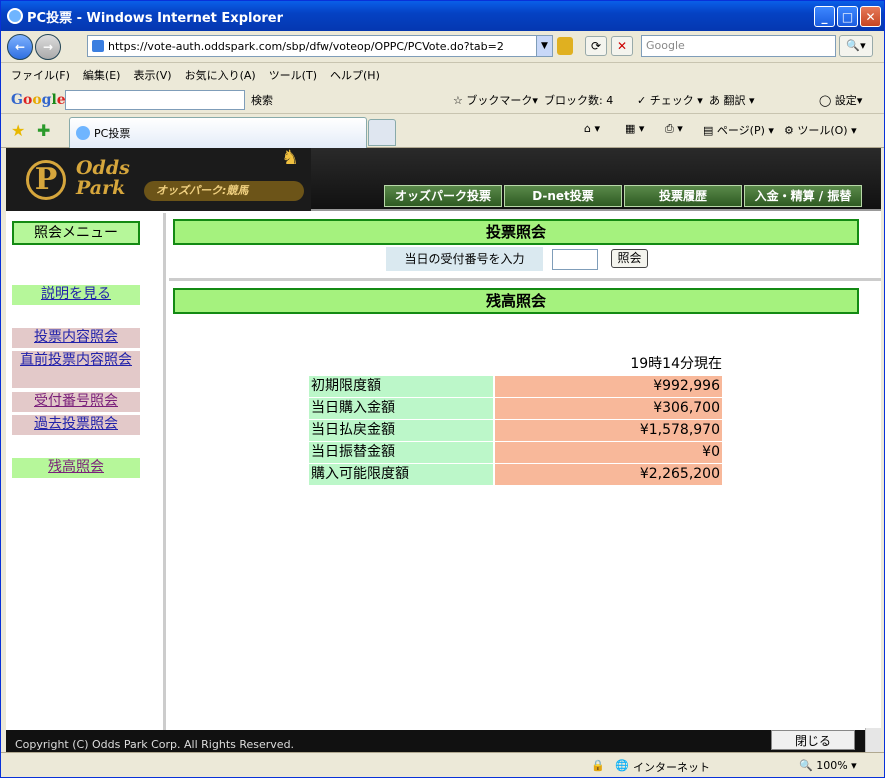 Image resolution: width=885 pixels, height=778 pixels. What do you see at coordinates (401, 408) in the screenshot?
I see `balance-label-purchase: 当日購入金額` at bounding box center [401, 408].